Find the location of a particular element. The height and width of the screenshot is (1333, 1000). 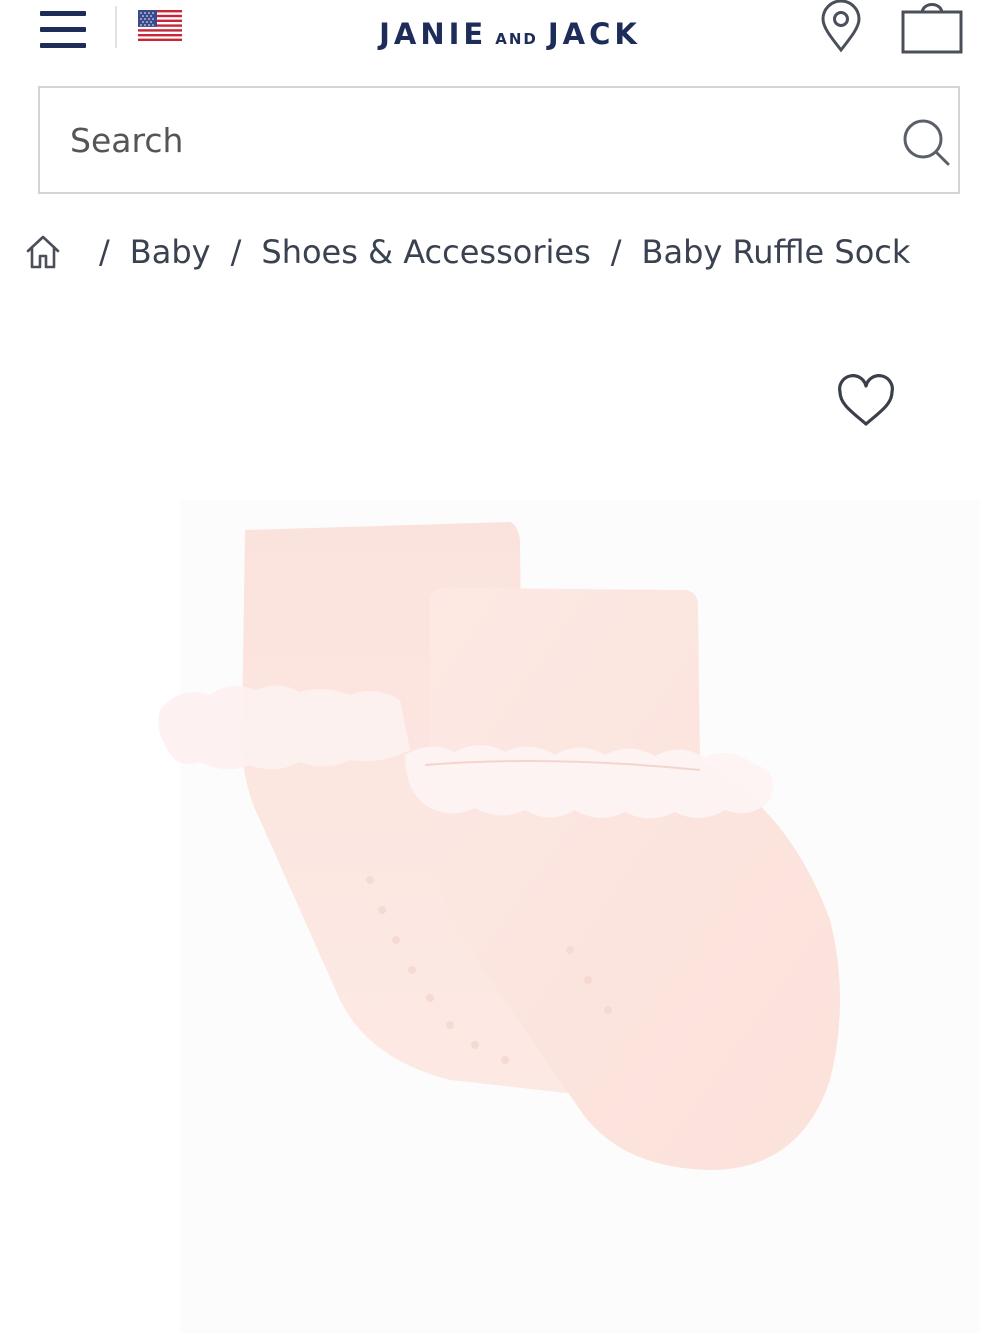

breadcrumb-current: Baby Ruffle Sock is located at coordinates (776, 252).